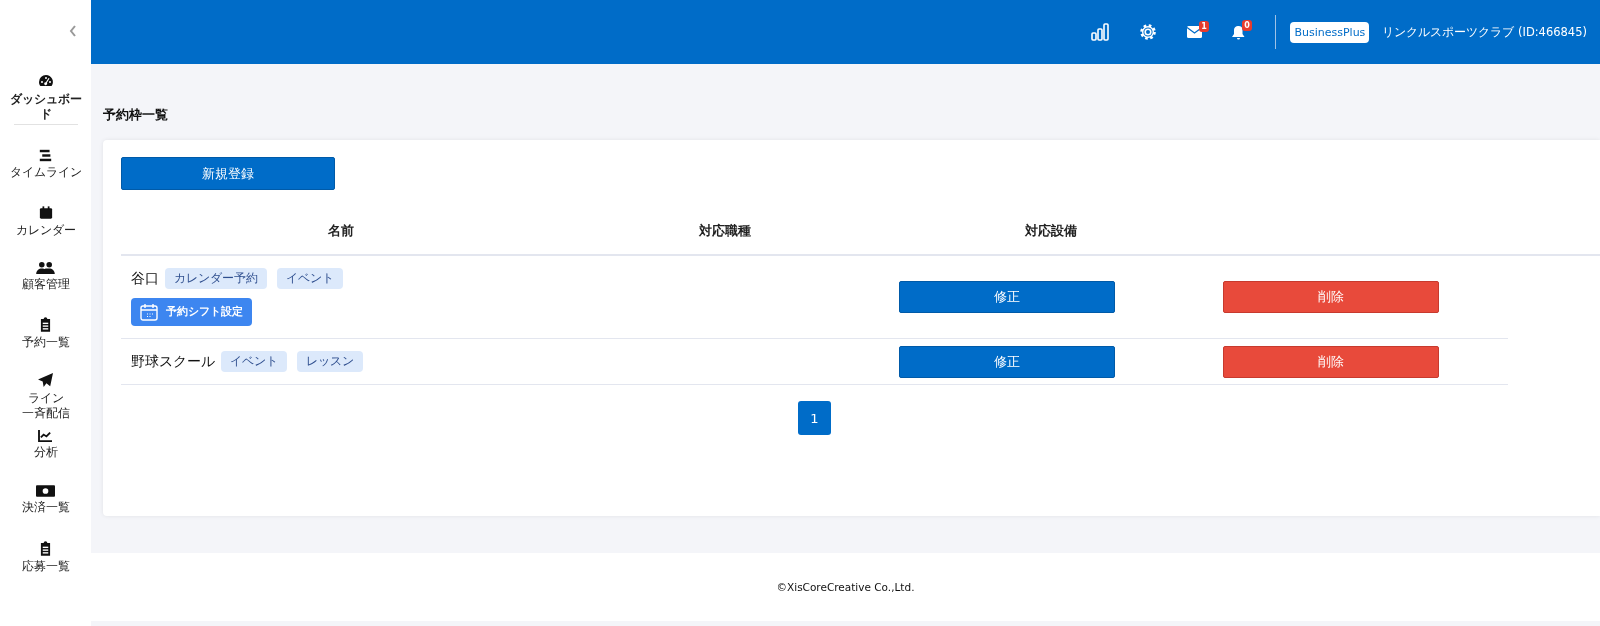 This screenshot has height=626, width=1600. I want to click on sidebar-item: 応募一覧, so click(45, 566).